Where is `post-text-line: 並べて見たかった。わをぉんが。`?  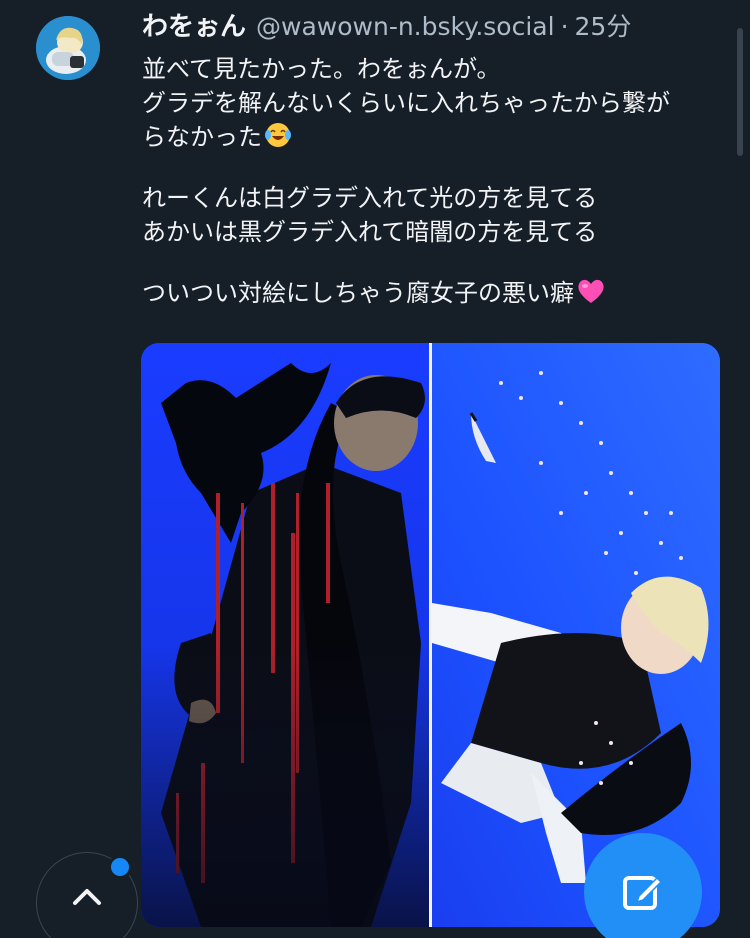 post-text-line: 並べて見たかった。わをぉんが。 is located at coordinates (321, 69).